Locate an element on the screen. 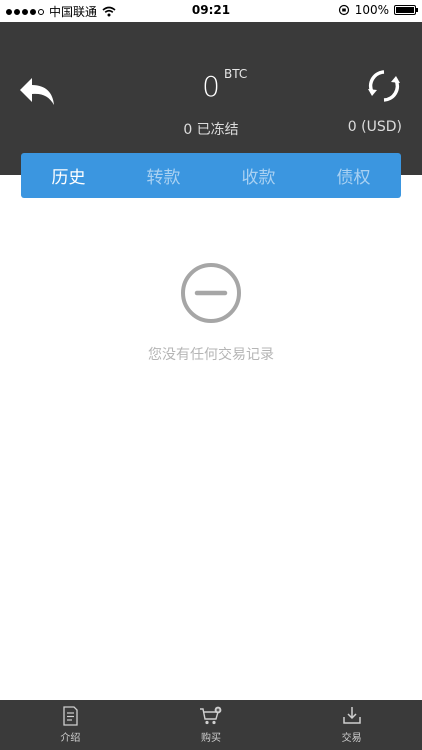  document-icon is located at coordinates (70, 716).